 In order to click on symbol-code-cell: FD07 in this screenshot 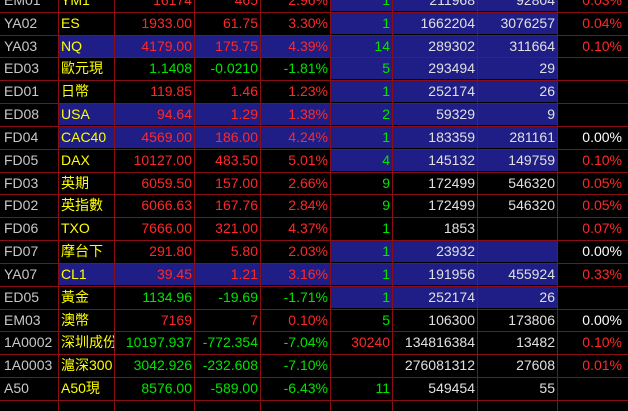, I will do `click(21, 251)`.